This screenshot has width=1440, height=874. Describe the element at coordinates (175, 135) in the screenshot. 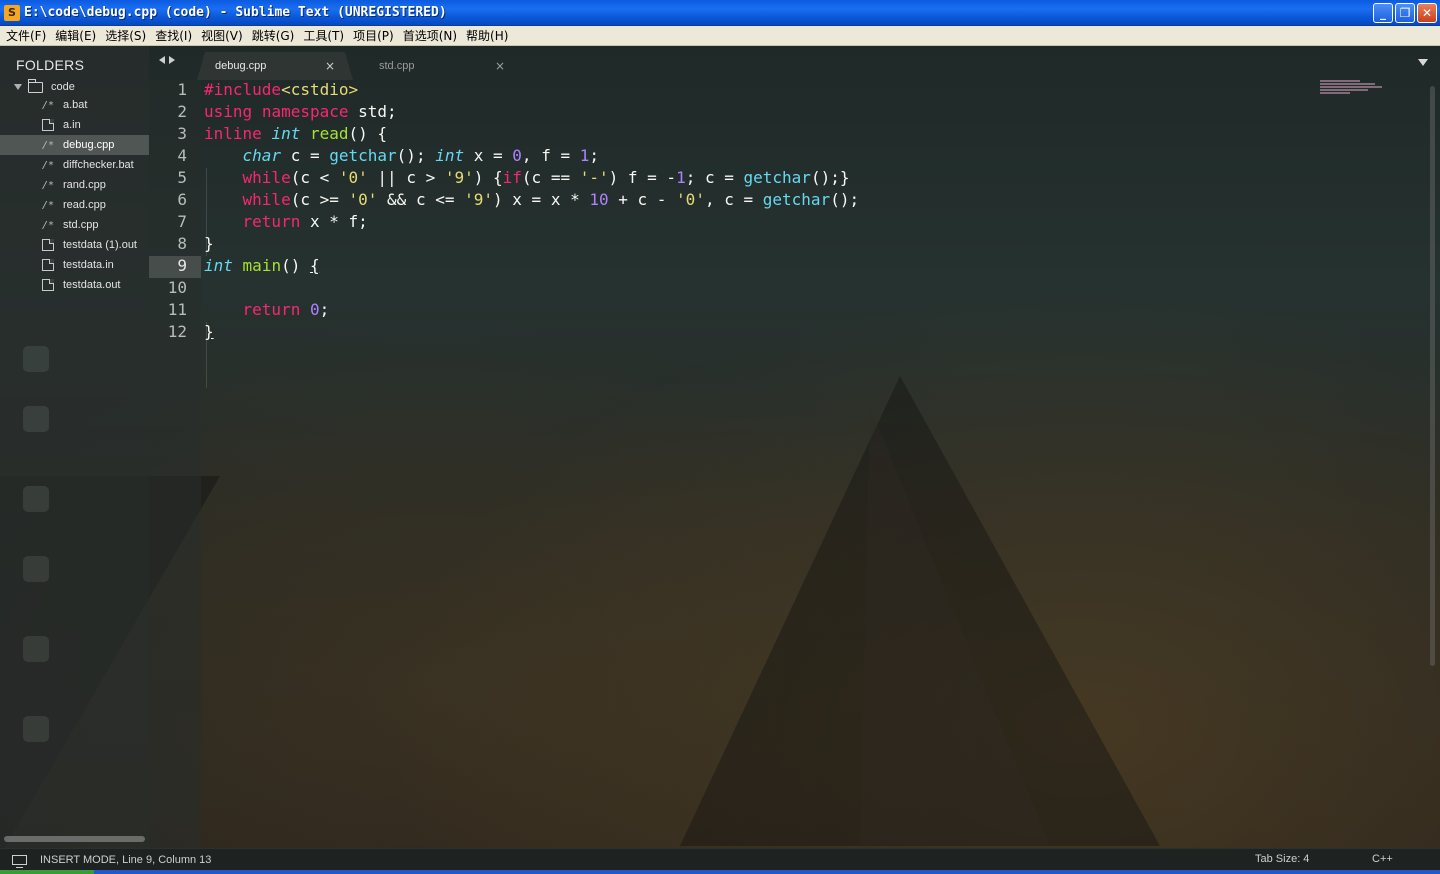

I see `line-number: 3` at that location.